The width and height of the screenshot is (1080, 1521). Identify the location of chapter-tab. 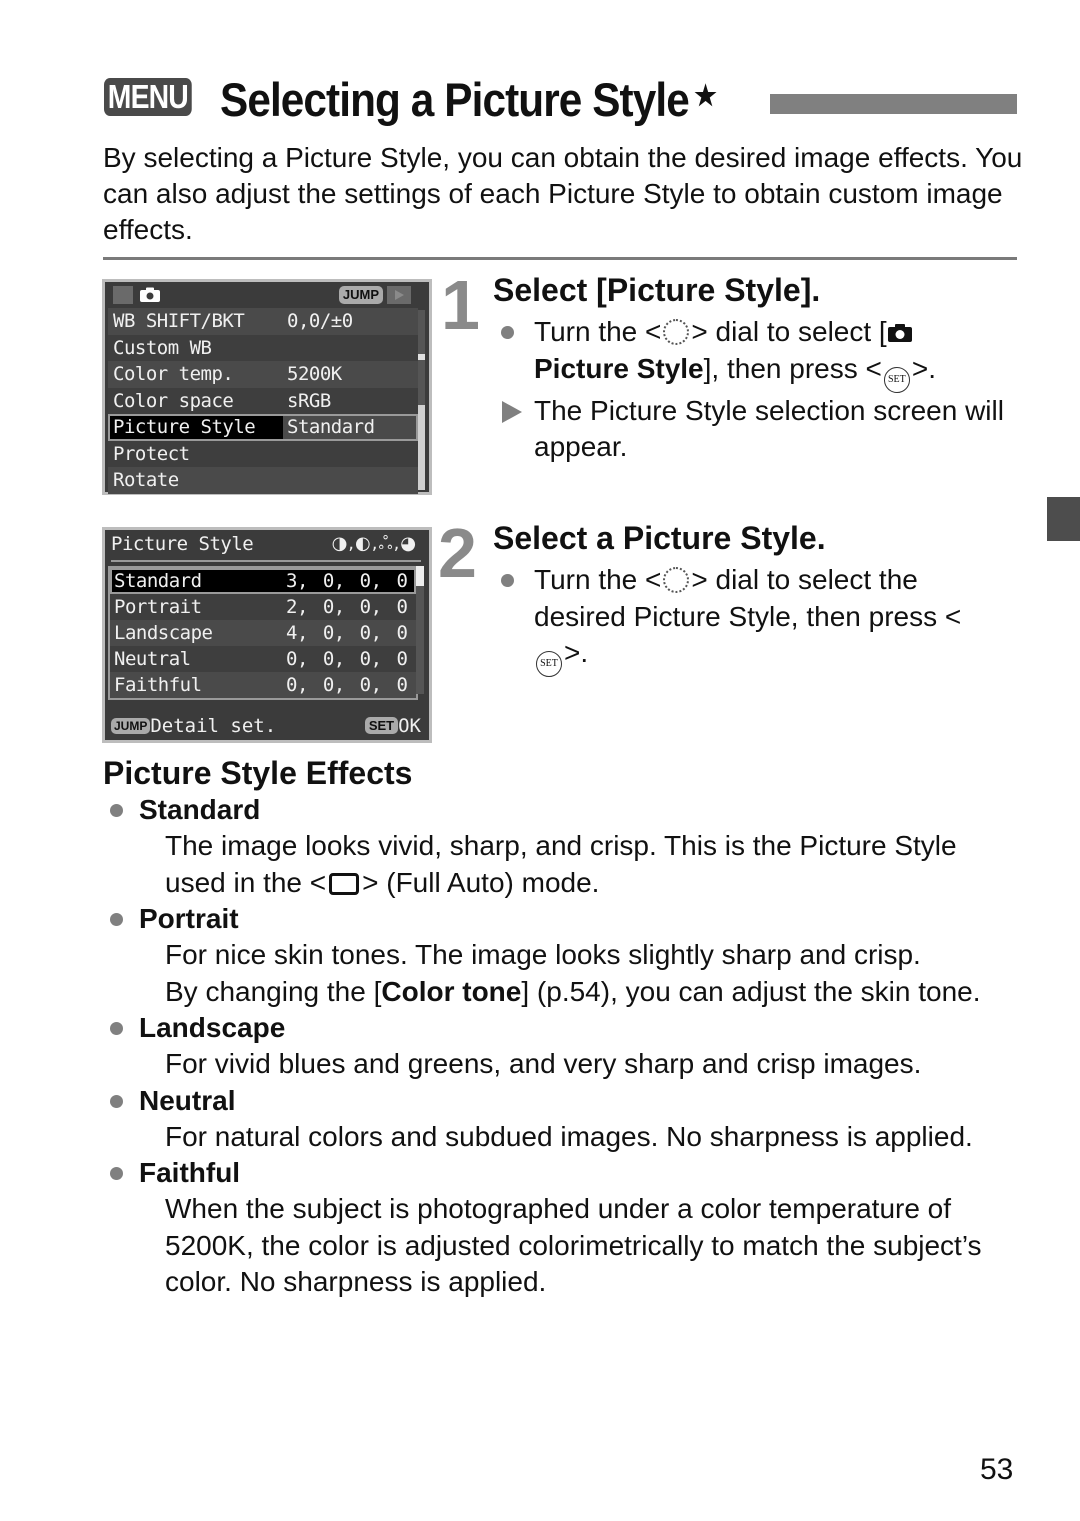
(1063, 519).